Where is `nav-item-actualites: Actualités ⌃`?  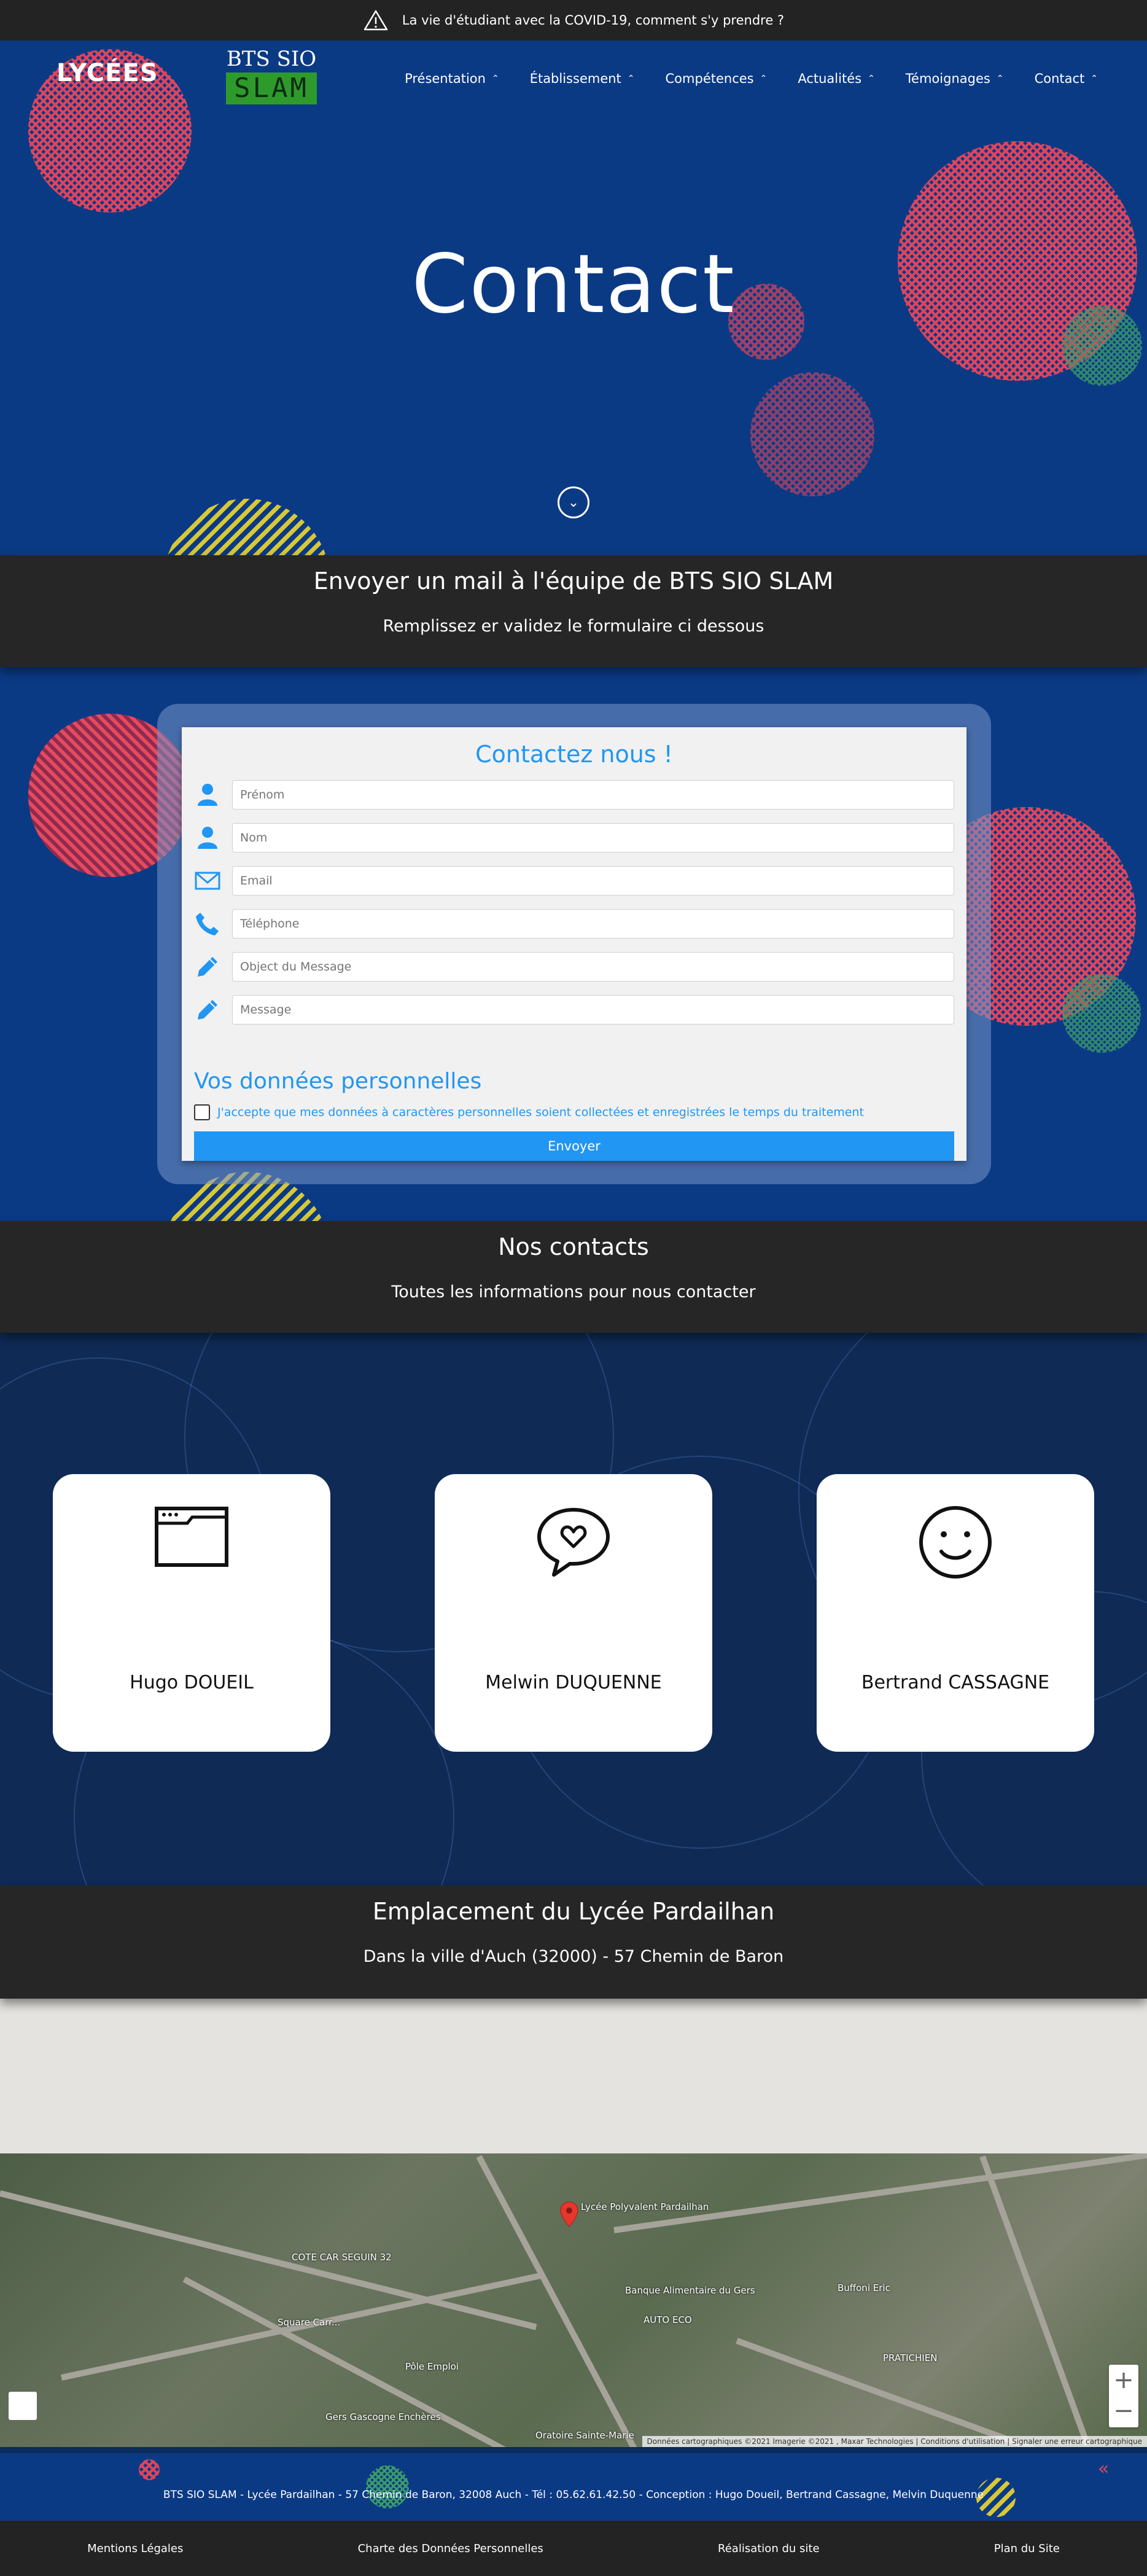
nav-item-actualites: Actualités ⌃ is located at coordinates (836, 78).